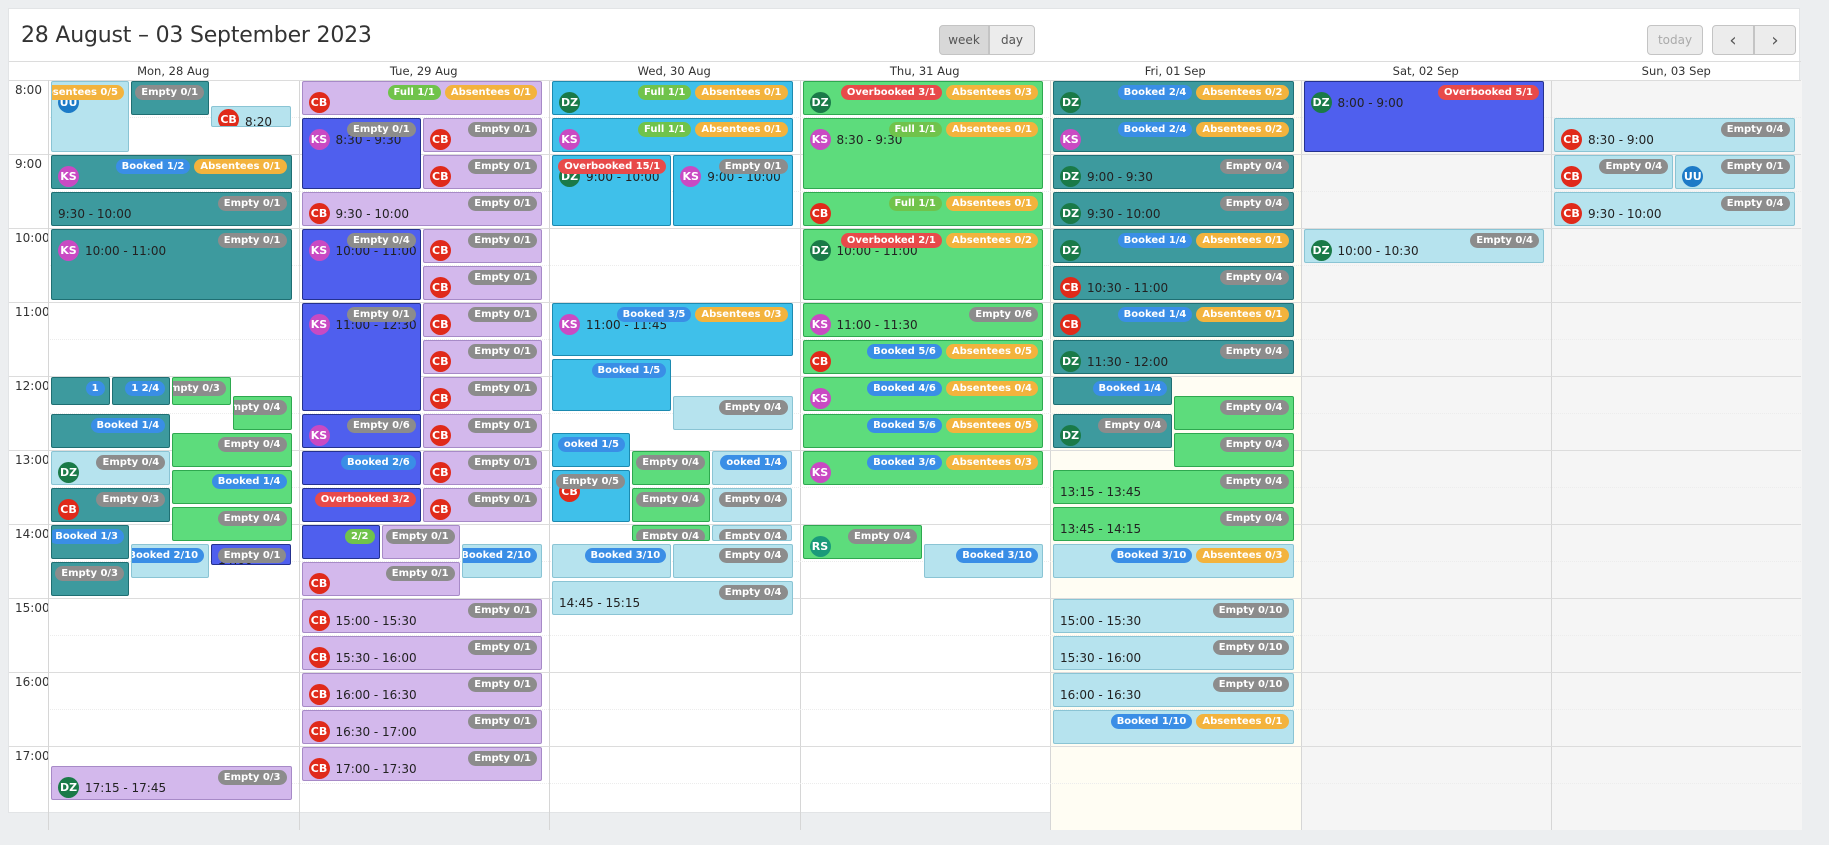  Describe the element at coordinates (1173, 320) in the screenshot. I see `calendar-event: CB Booked 1/4 Absentees 0/1` at that location.